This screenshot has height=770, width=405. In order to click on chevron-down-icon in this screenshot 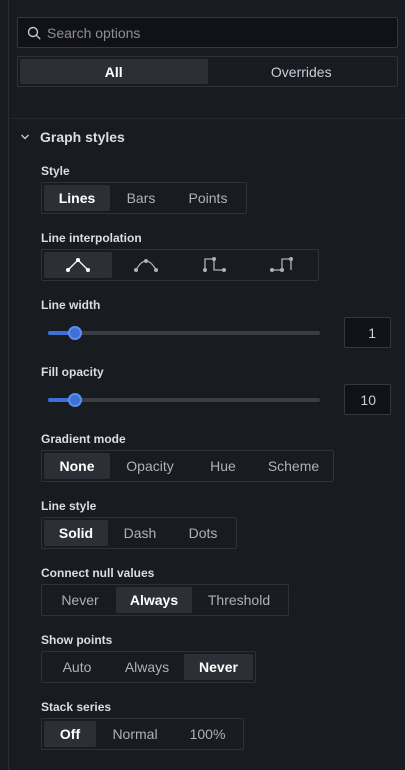, I will do `click(25, 137)`.